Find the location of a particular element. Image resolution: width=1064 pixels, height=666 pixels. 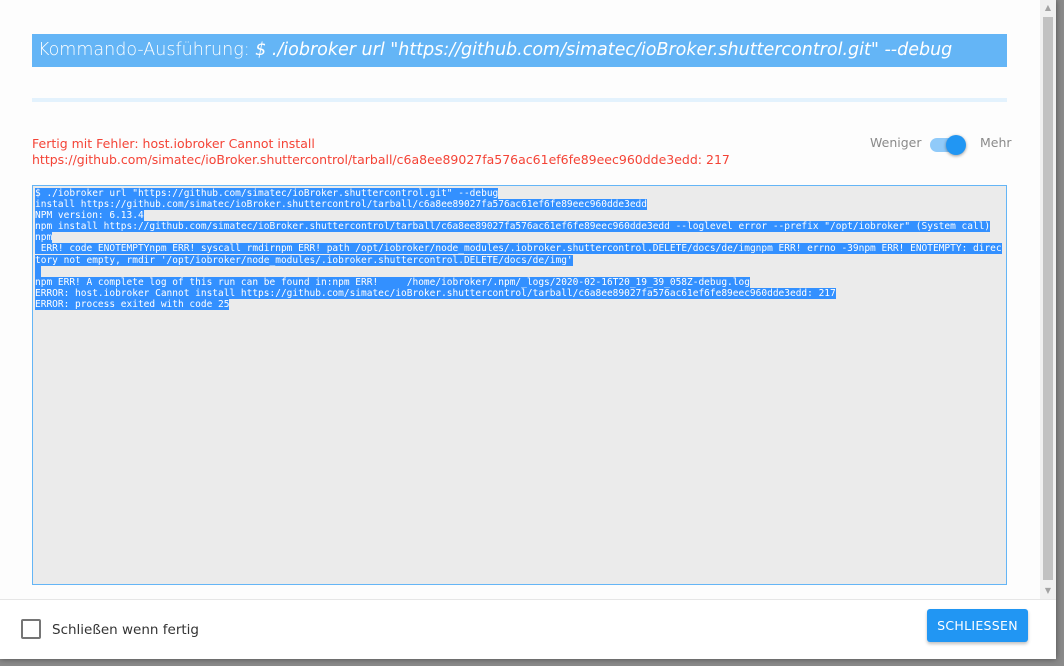

toggle-more-label: Mehr is located at coordinates (996, 142).